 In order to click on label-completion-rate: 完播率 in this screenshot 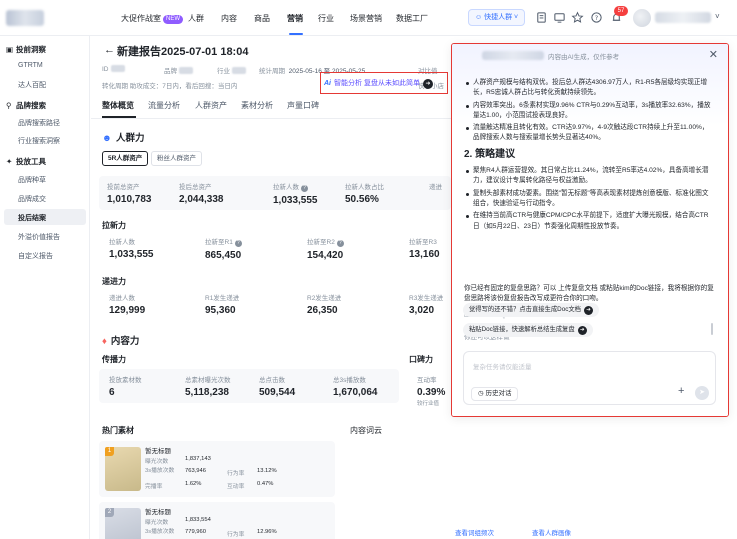, I will do `click(154, 487)`.